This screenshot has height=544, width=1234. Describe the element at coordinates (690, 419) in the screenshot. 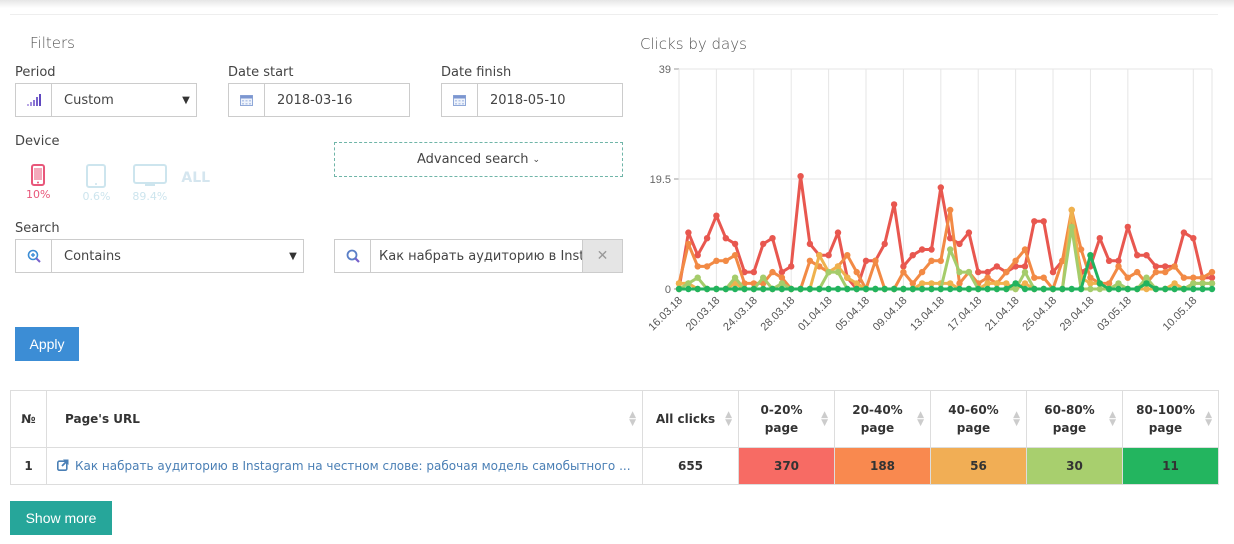

I see `col-header-all-clicks: All clicks ▲ ▼` at that location.